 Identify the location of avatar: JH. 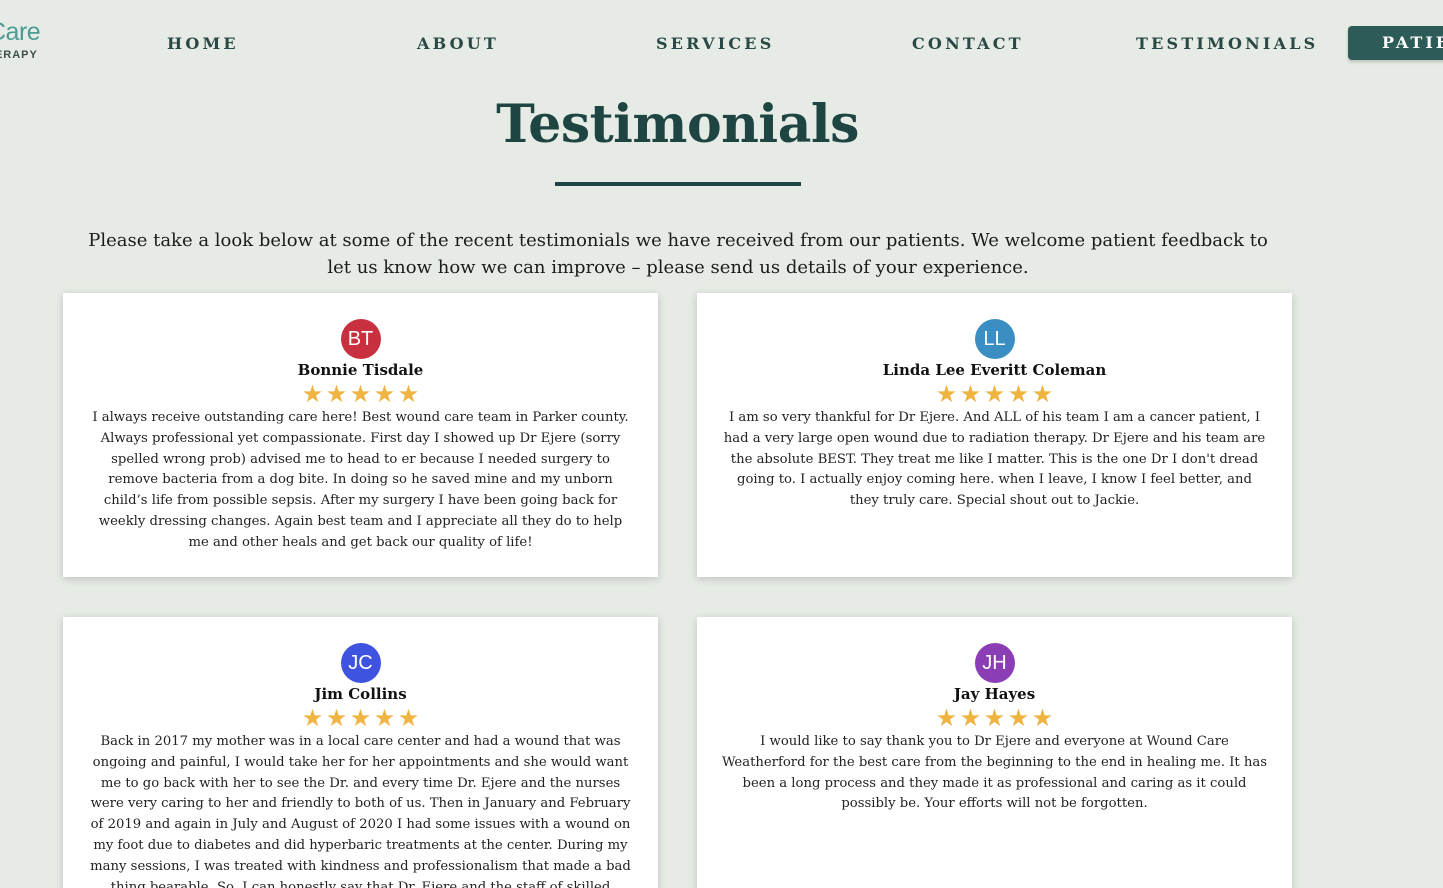
(994, 663).